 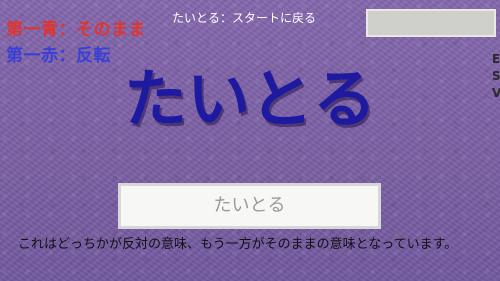 I want to click on rule-blue-label: 第一赤：反転, so click(x=58, y=56).